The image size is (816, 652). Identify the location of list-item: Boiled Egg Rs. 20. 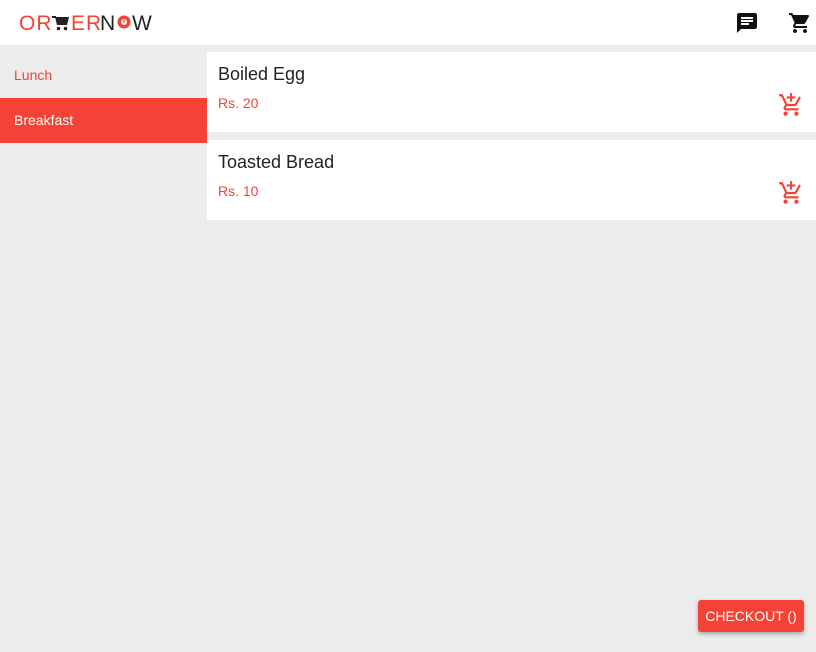
(511, 92).